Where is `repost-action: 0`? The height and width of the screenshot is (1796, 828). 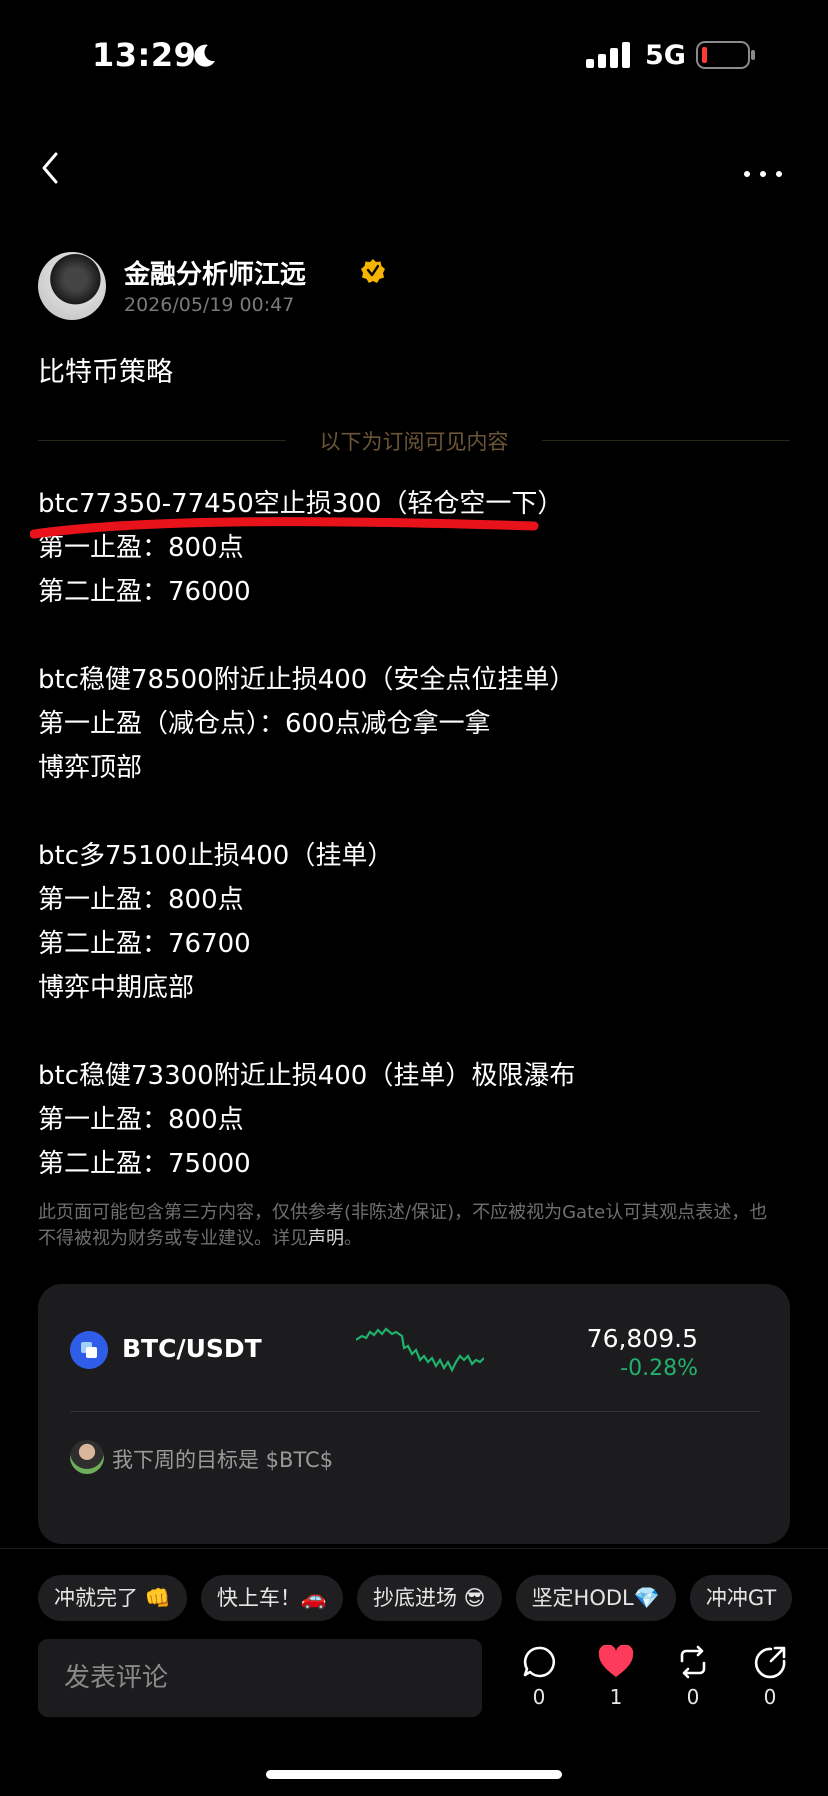
repost-action: 0 is located at coordinates (693, 1685).